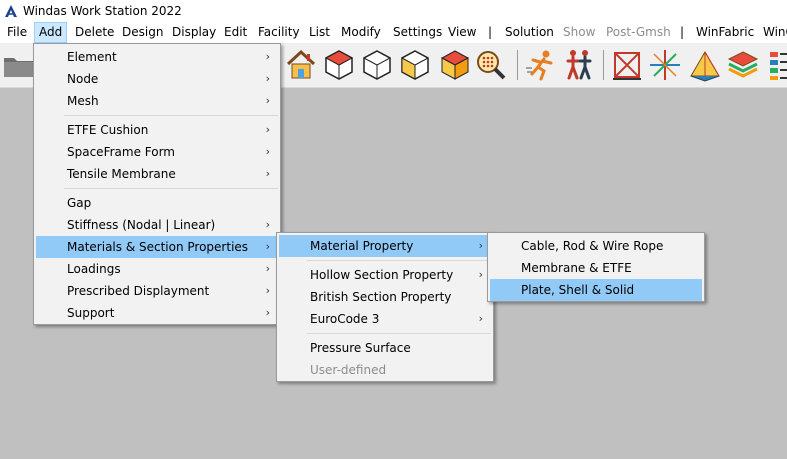 The image size is (787, 459). I want to click on menu-item-label: Tensile Membrane, so click(121, 174).